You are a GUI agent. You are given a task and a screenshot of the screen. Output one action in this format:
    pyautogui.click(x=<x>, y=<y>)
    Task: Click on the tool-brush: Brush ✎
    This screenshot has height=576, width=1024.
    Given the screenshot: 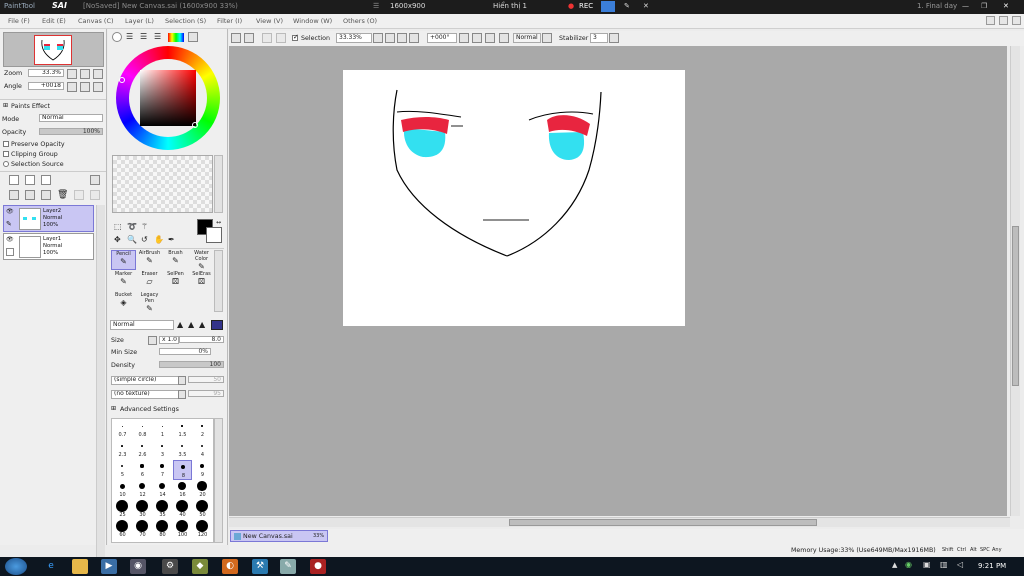 What is the action you would take?
    pyautogui.click(x=175, y=260)
    